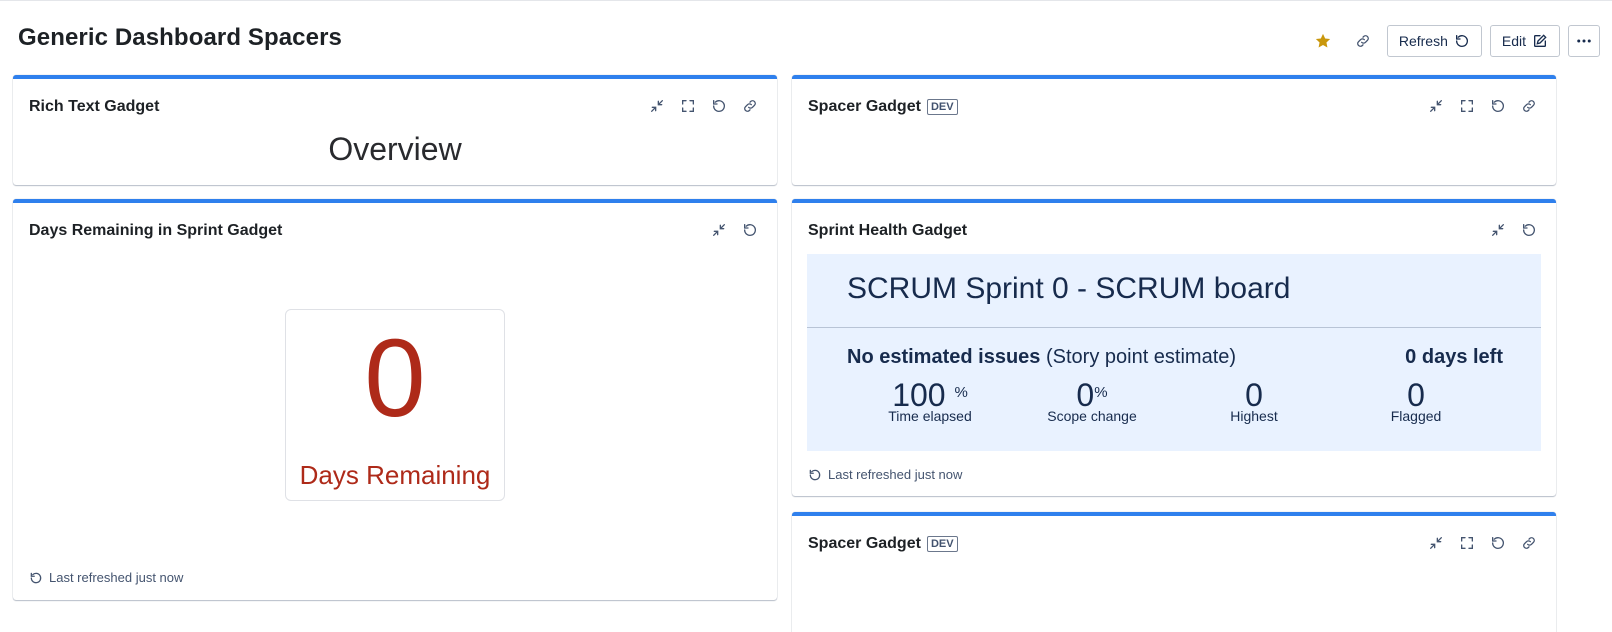  Describe the element at coordinates (1454, 357) in the screenshot. I see `days-left: 0 days left` at that location.